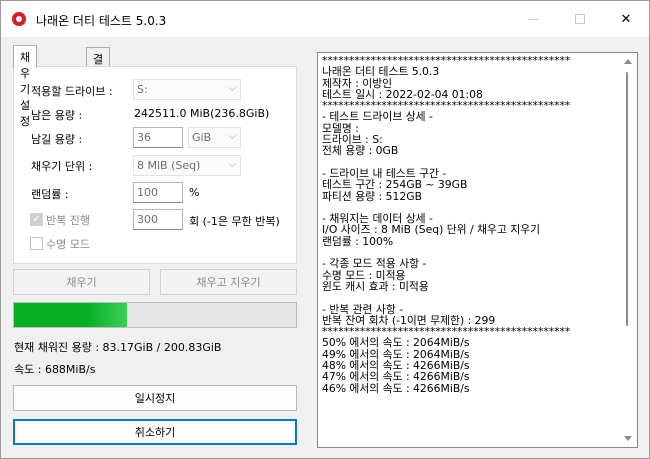 This screenshot has height=459, width=650. What do you see at coordinates (377, 117) in the screenshot?
I see `log-line: - 테스트 드라이브 상세 -` at bounding box center [377, 117].